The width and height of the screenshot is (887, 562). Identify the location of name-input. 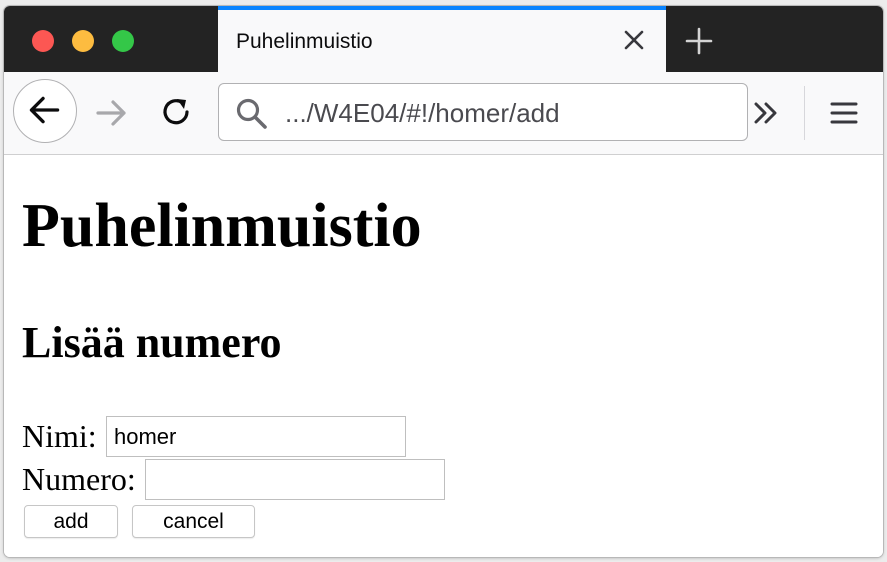
(256, 436).